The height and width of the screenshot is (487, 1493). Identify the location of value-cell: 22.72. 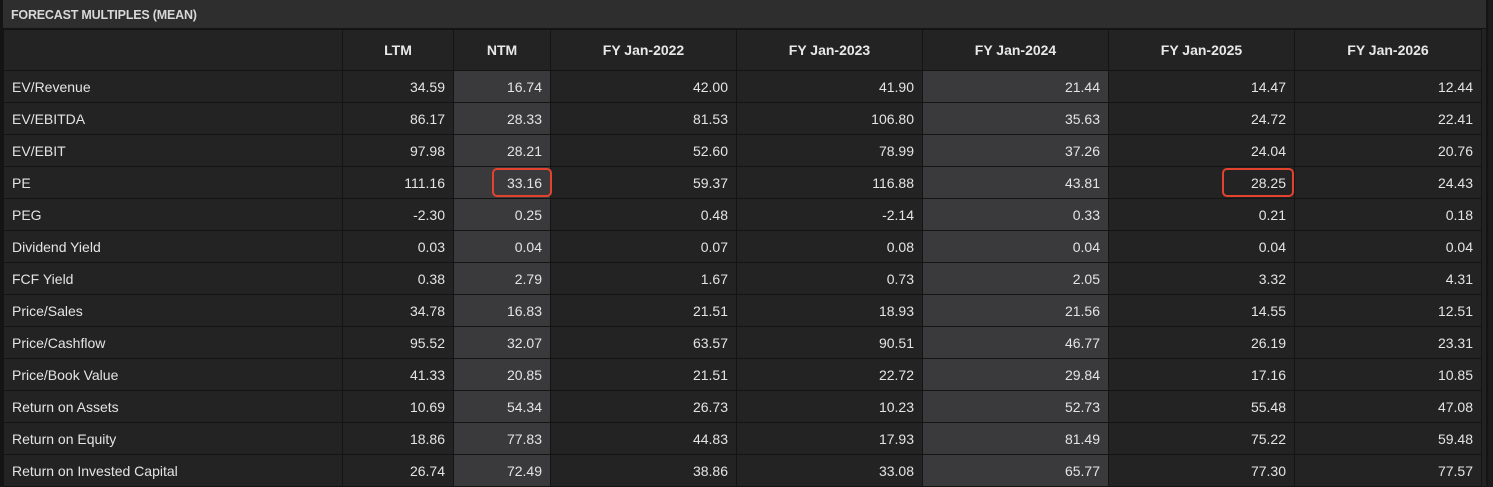
(829, 374).